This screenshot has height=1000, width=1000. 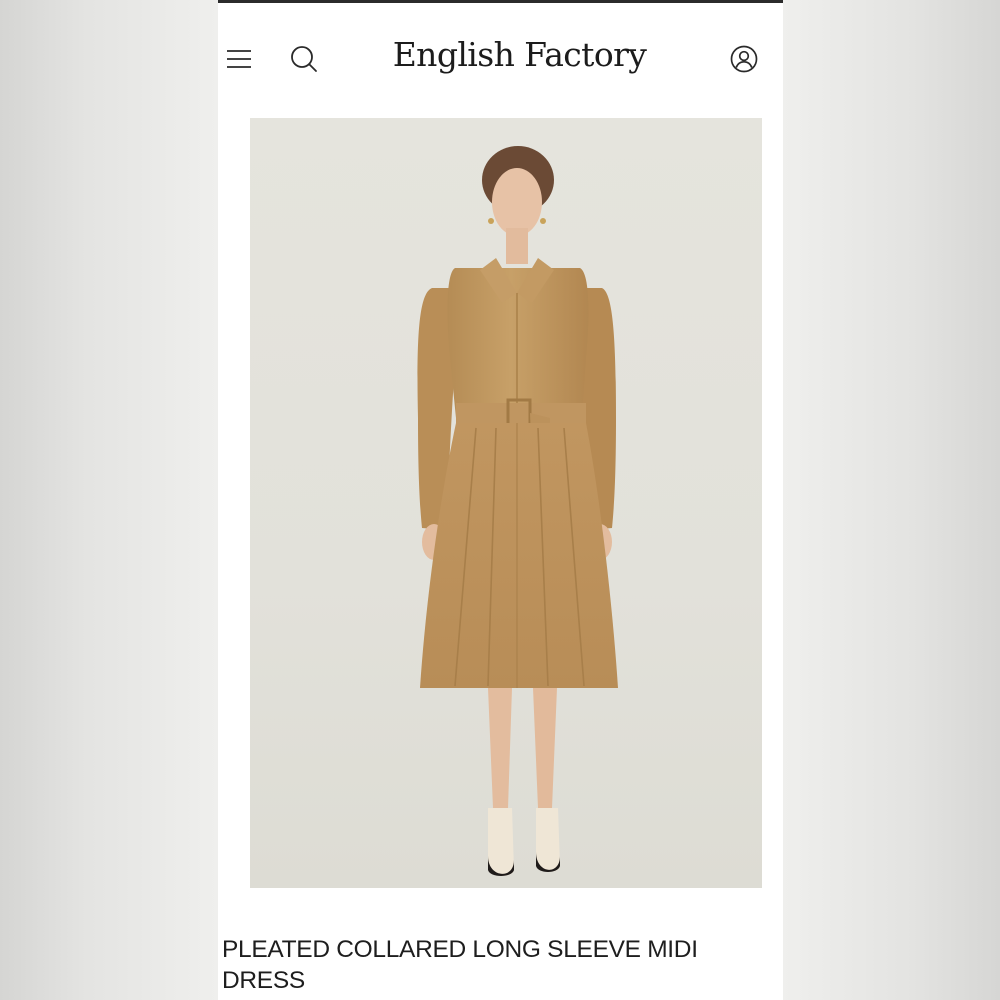 What do you see at coordinates (517, 511) in the screenshot?
I see `model-illustration` at bounding box center [517, 511].